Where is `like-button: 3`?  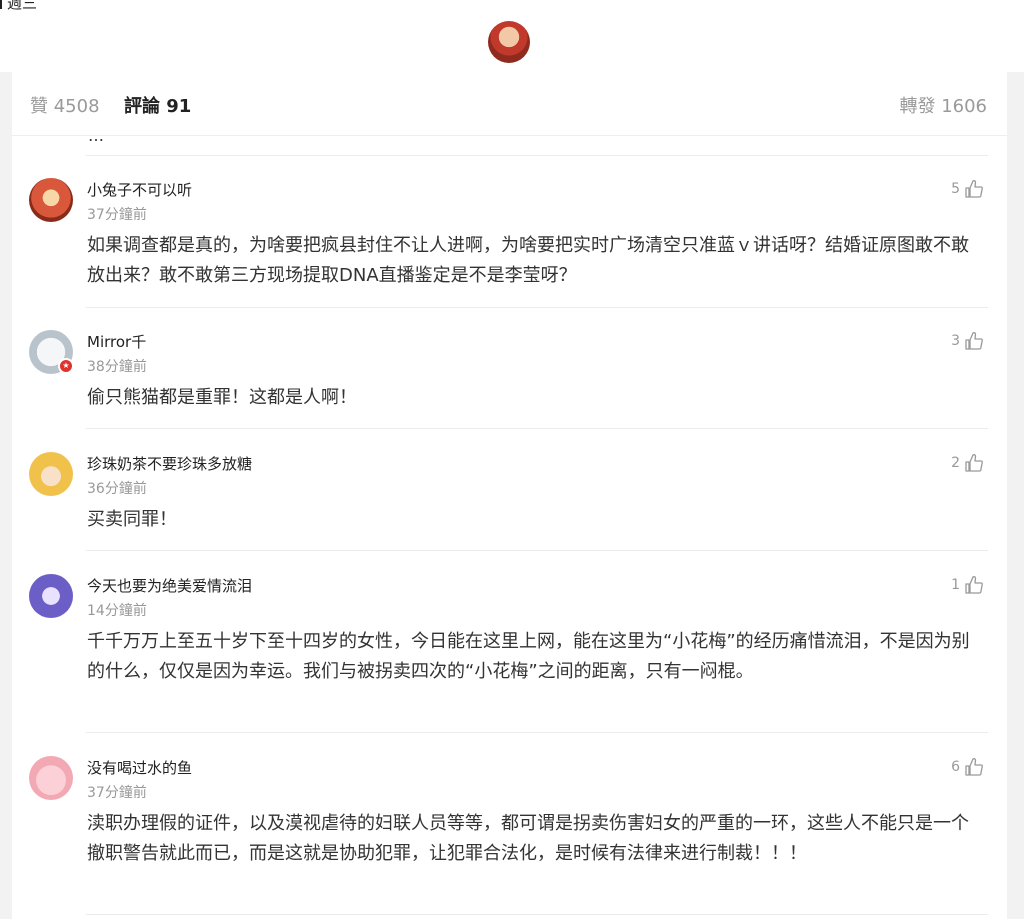 like-button: 3 is located at coordinates (967, 341).